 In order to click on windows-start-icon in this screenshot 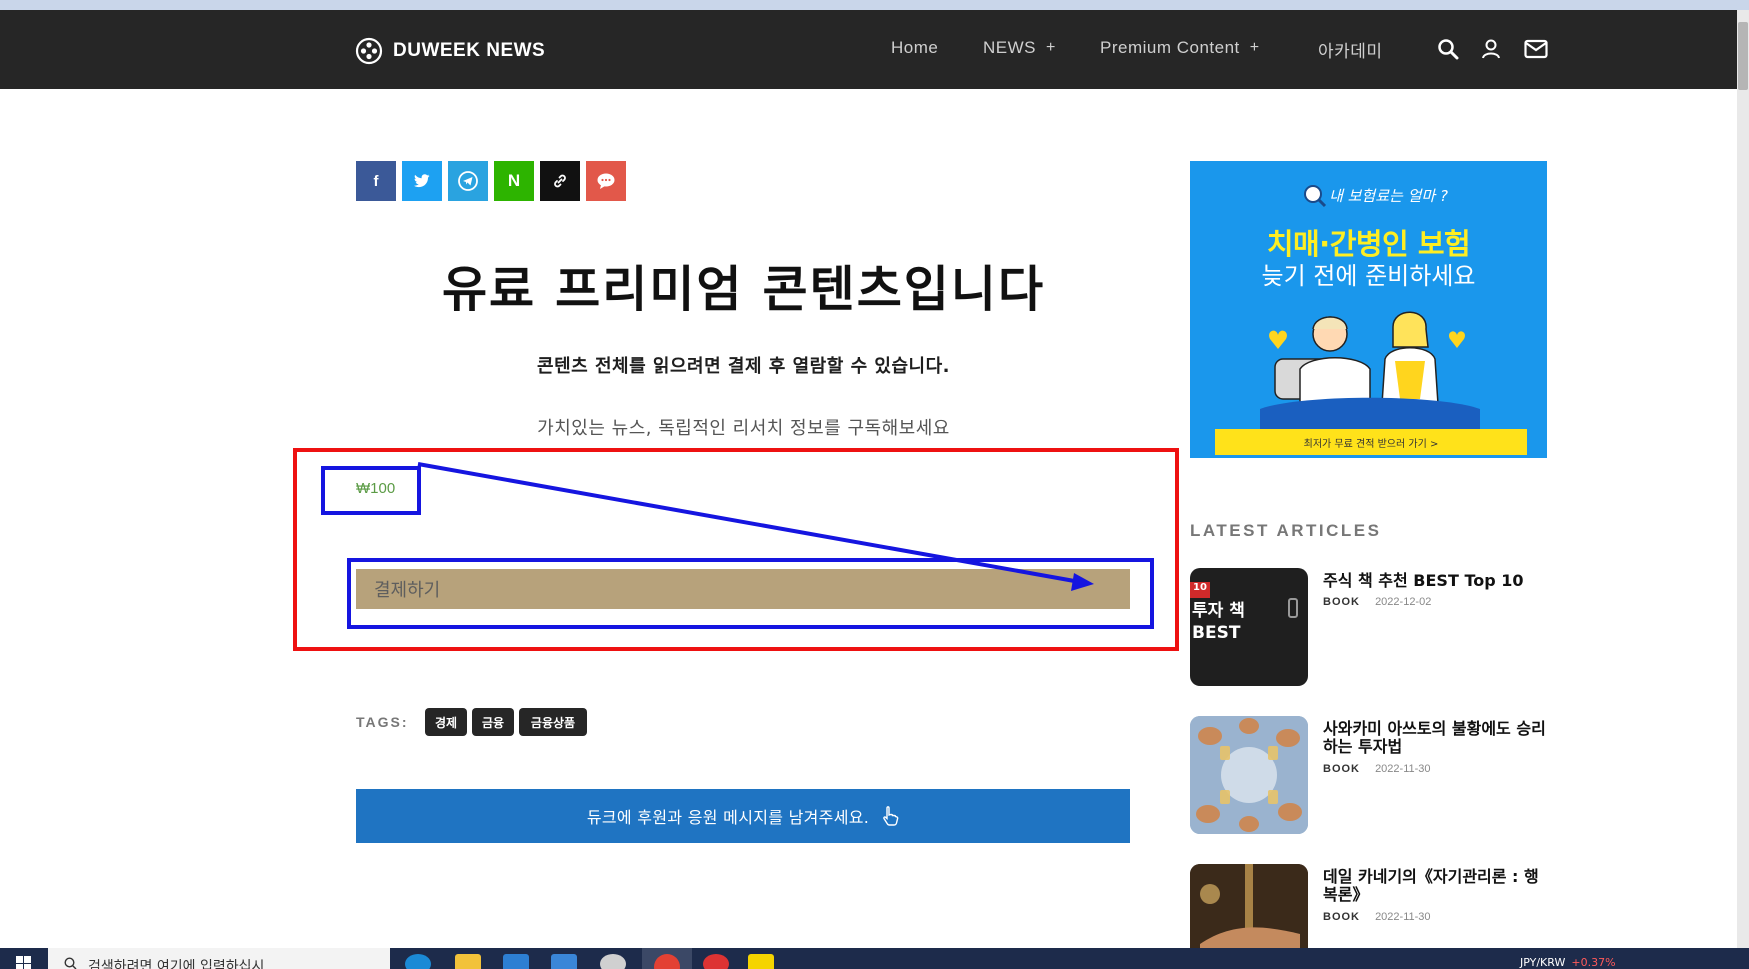, I will do `click(24, 962)`.